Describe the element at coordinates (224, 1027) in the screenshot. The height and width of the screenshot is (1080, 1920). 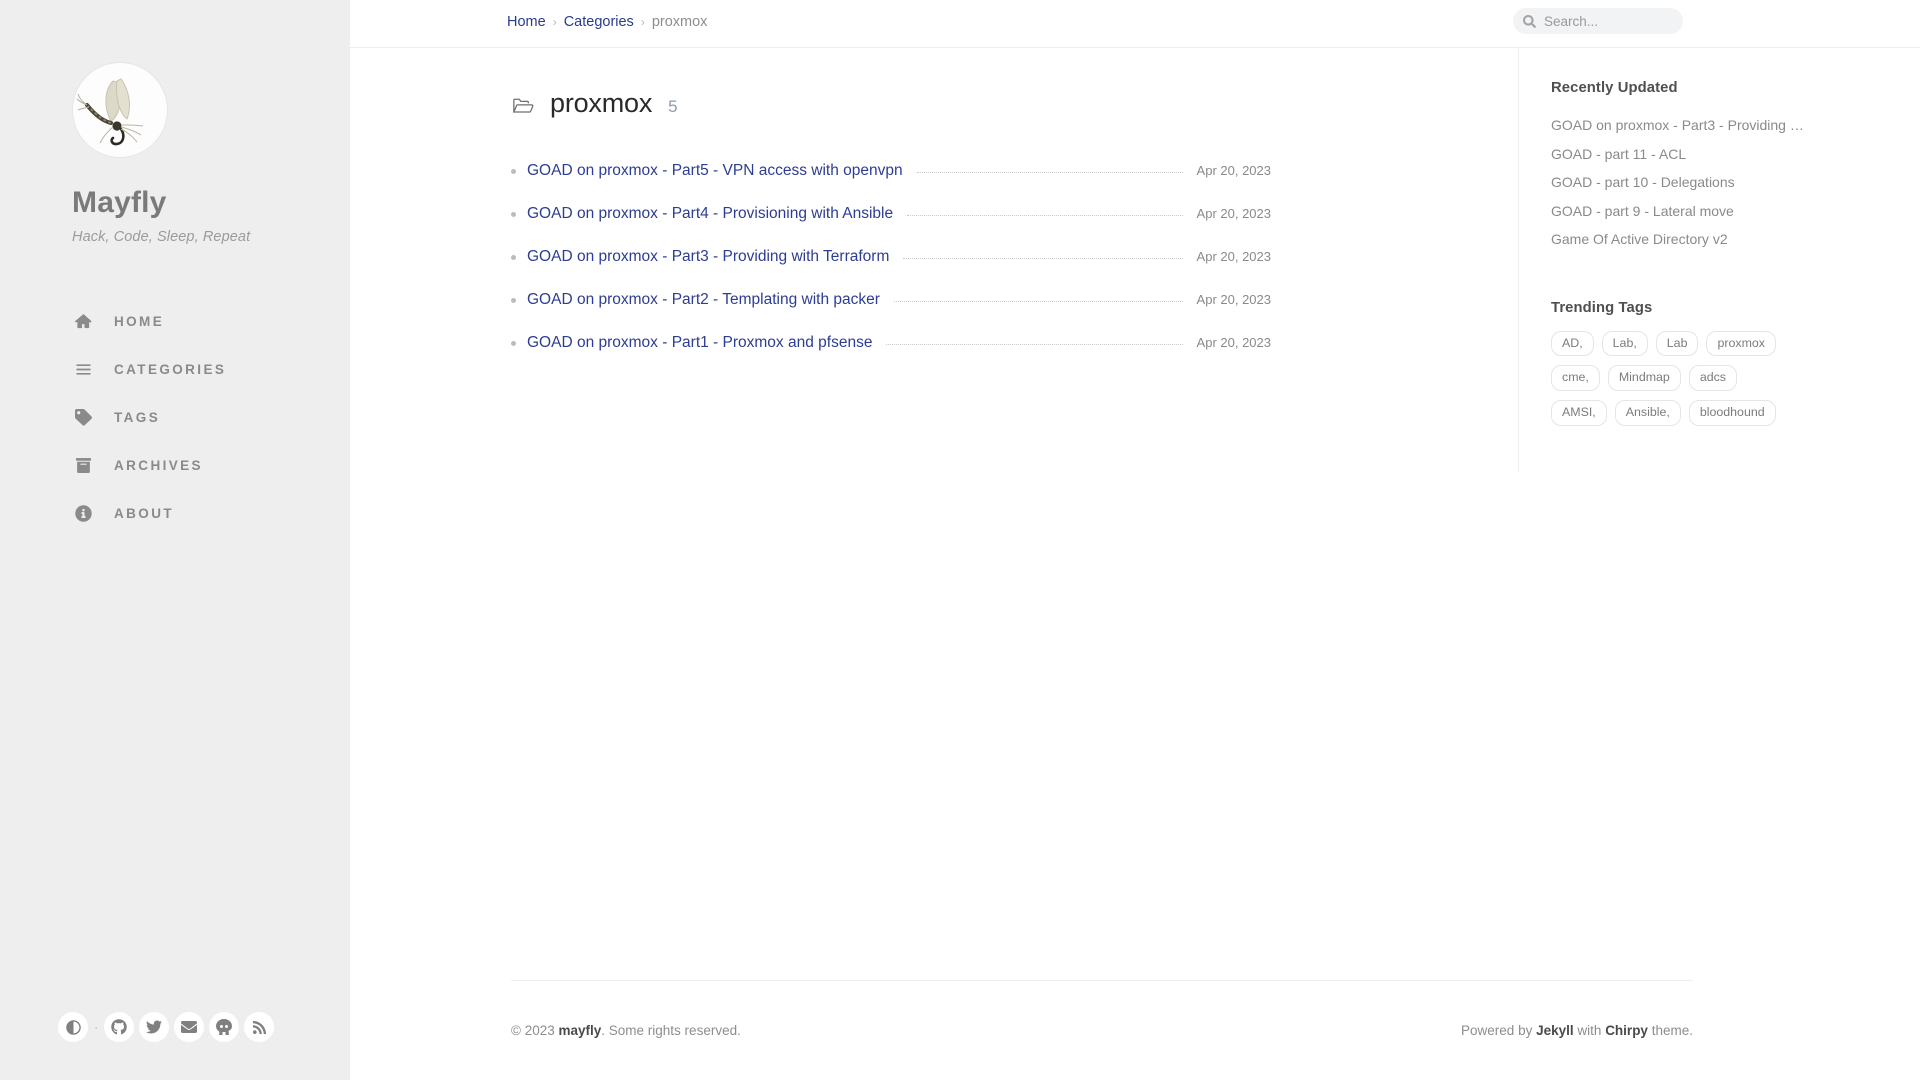
I see `skull-icon` at that location.